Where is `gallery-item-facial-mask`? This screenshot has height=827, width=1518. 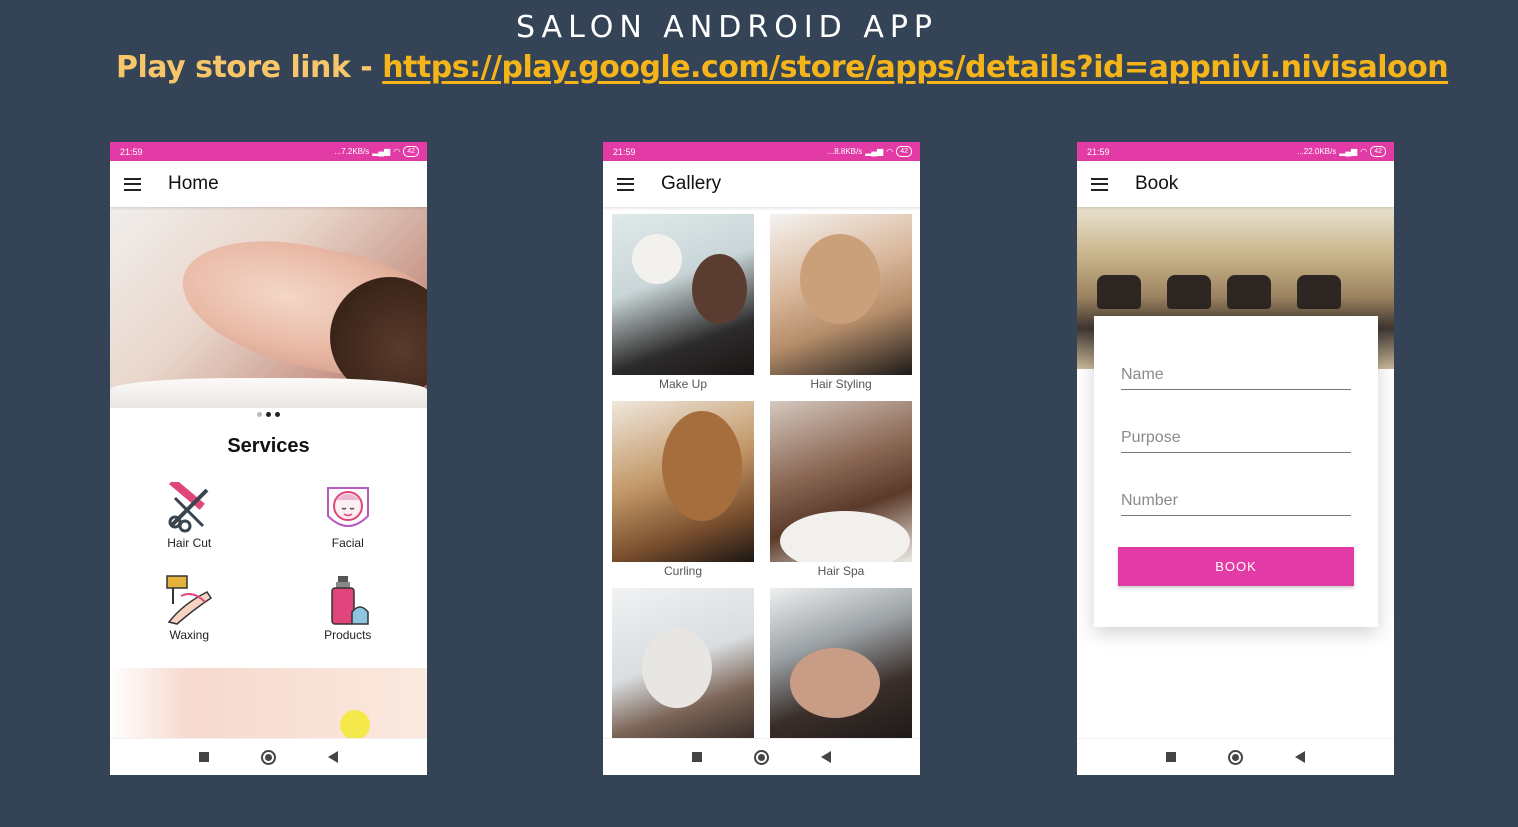 gallery-item-facial-mask is located at coordinates (683, 668).